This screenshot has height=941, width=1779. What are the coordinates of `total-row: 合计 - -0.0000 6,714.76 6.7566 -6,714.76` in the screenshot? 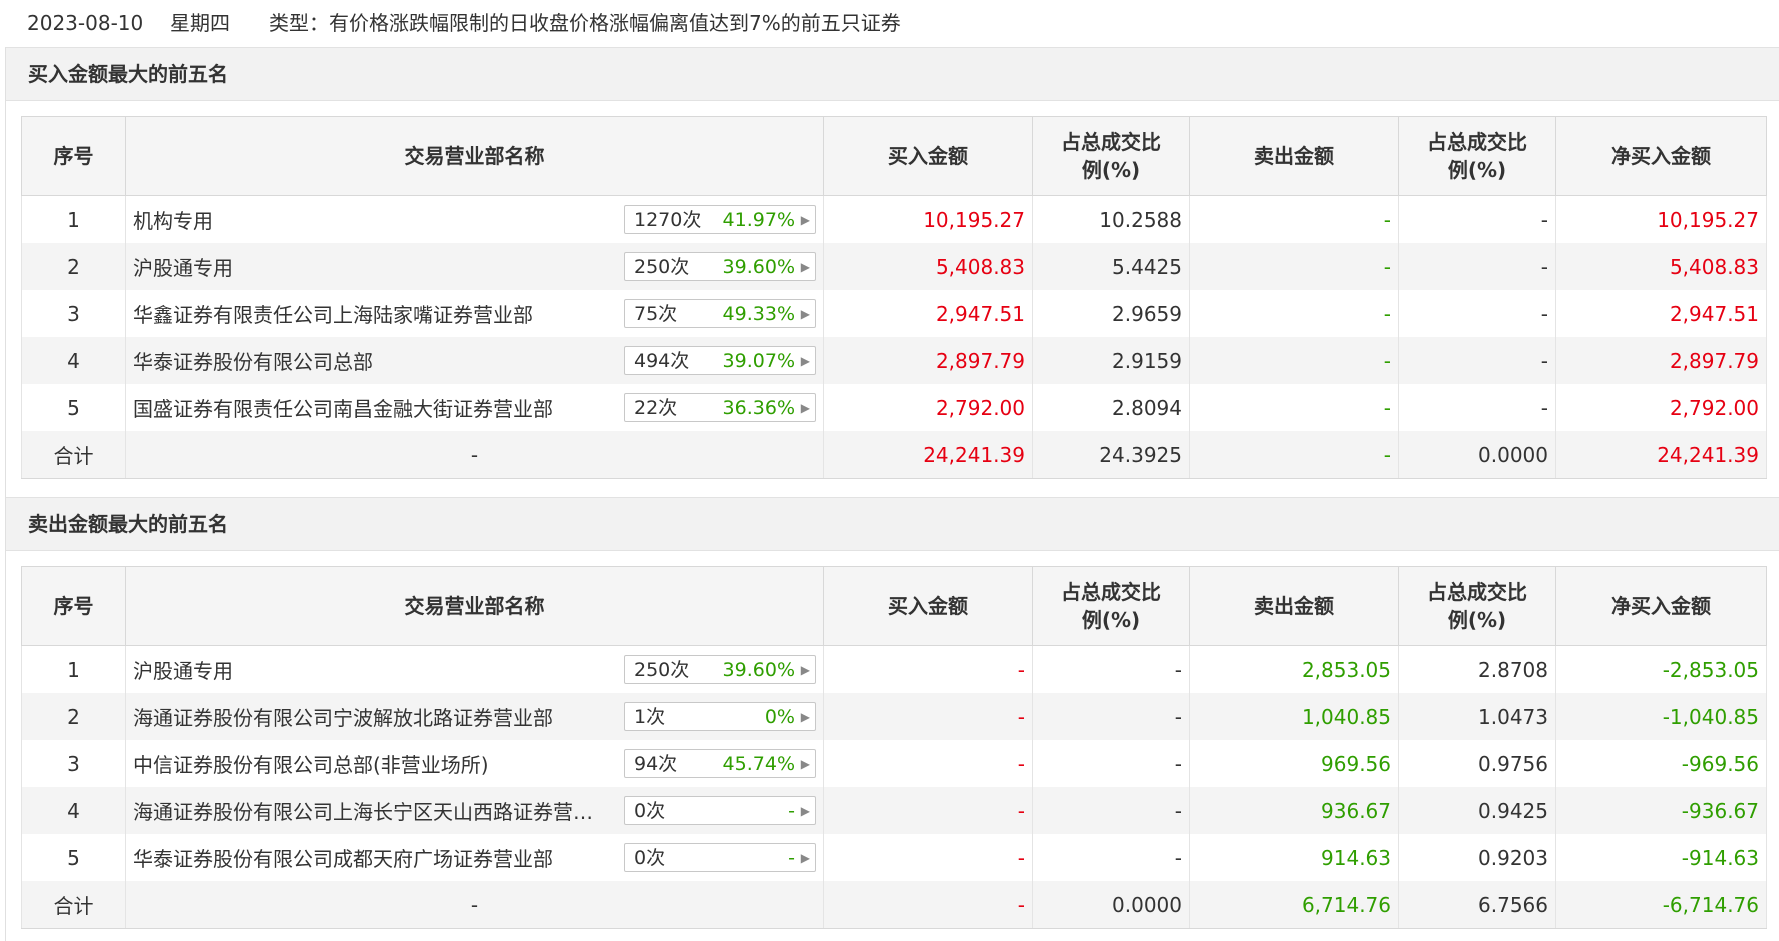 It's located at (894, 905).